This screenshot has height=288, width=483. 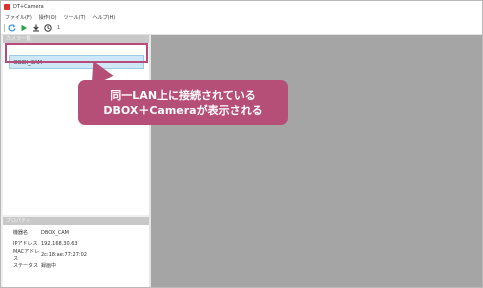 I want to click on property-key: MACアドレス, so click(x=26, y=255).